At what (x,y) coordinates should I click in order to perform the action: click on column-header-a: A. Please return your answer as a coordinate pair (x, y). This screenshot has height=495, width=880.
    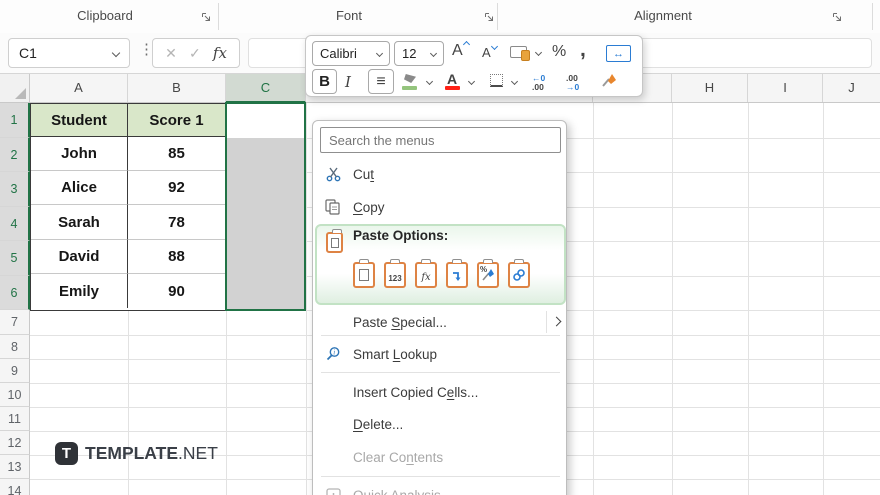
    Looking at the image, I should click on (79, 88).